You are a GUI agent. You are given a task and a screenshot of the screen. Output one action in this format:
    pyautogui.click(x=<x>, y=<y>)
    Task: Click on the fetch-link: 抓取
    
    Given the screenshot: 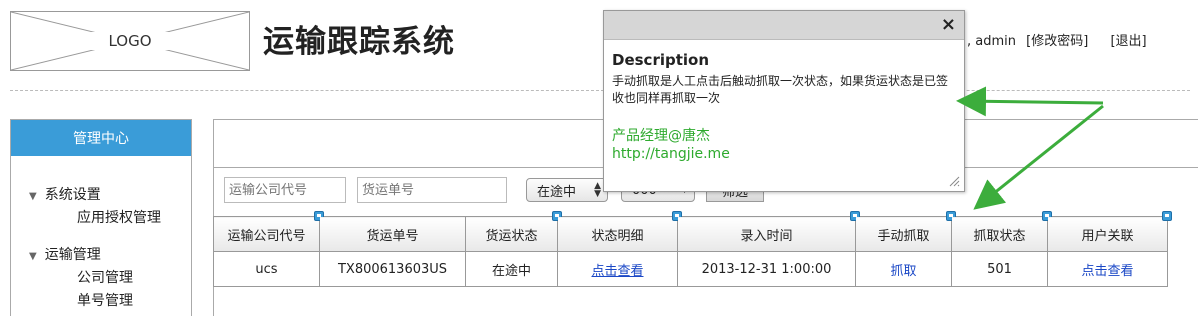 What is the action you would take?
    pyautogui.click(x=903, y=271)
    